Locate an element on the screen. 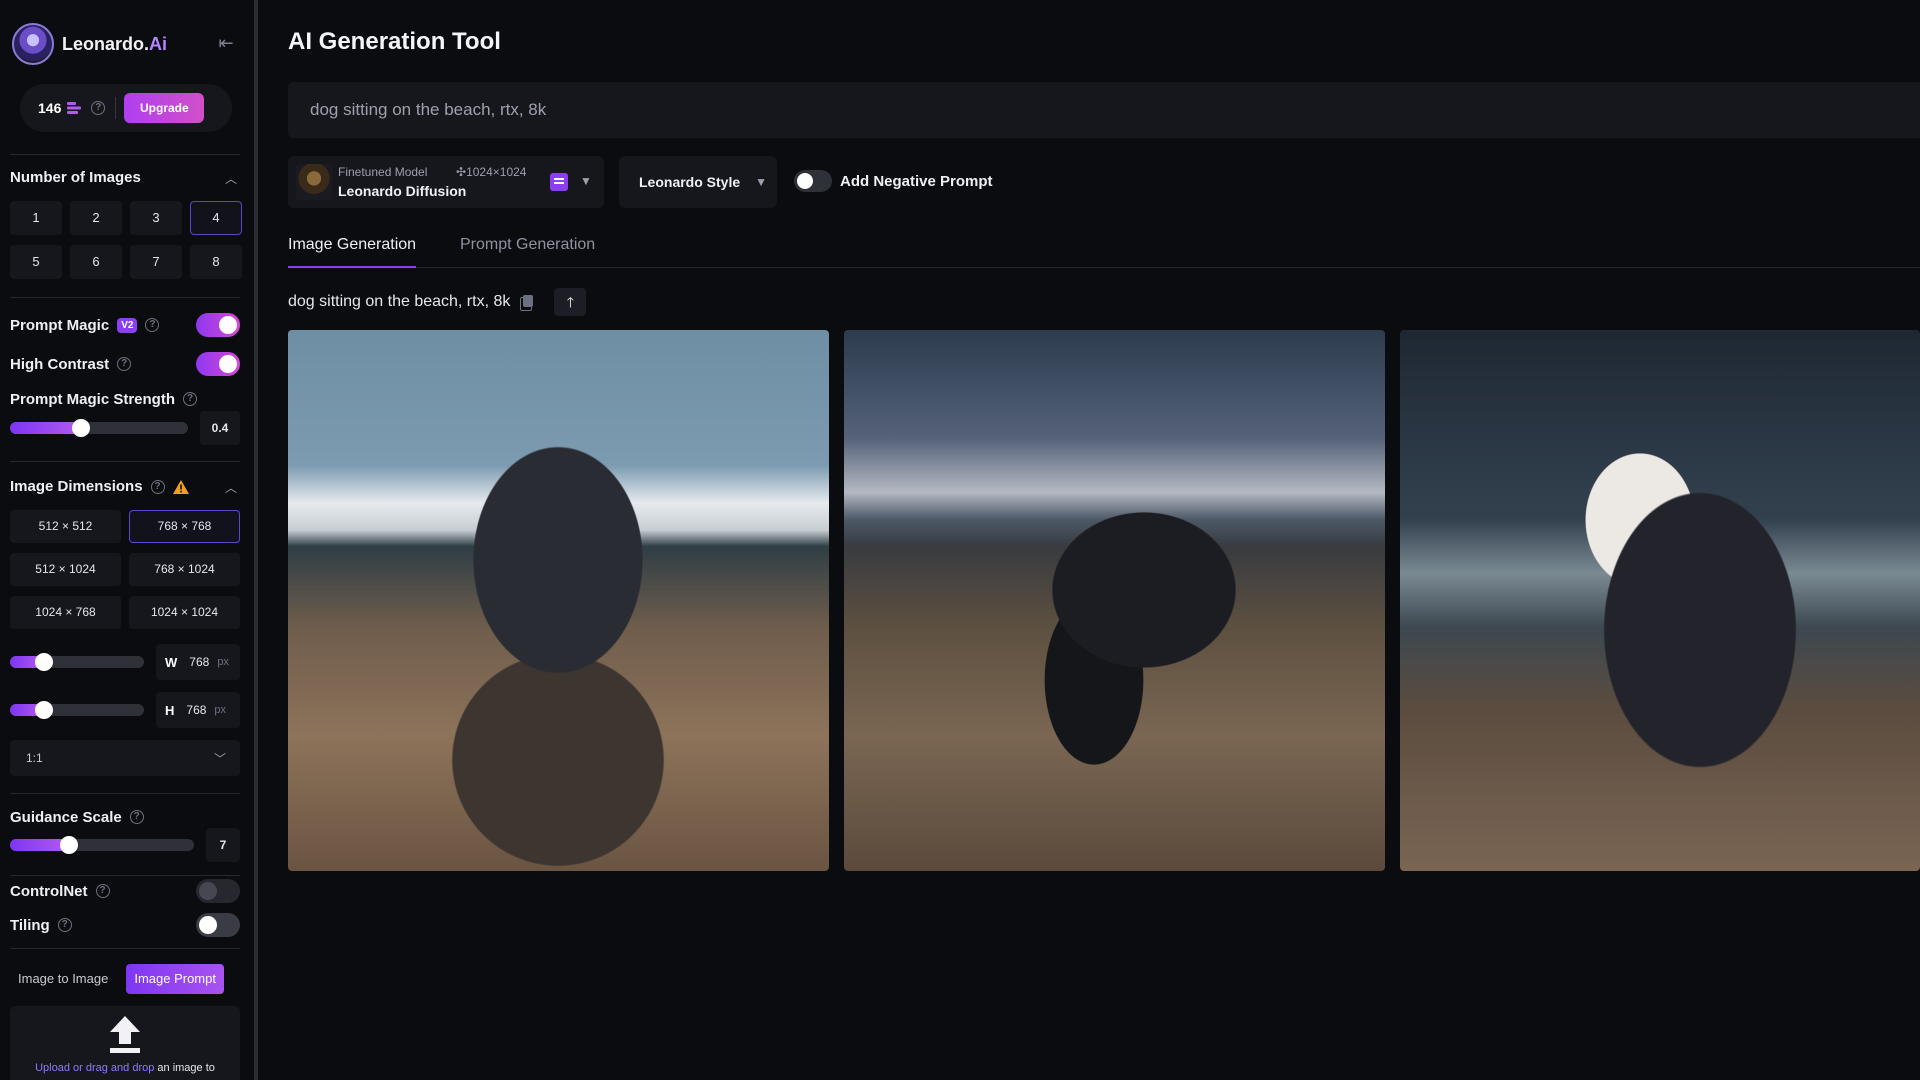 The image size is (1920, 1080). height-value: 768 is located at coordinates (196, 710).